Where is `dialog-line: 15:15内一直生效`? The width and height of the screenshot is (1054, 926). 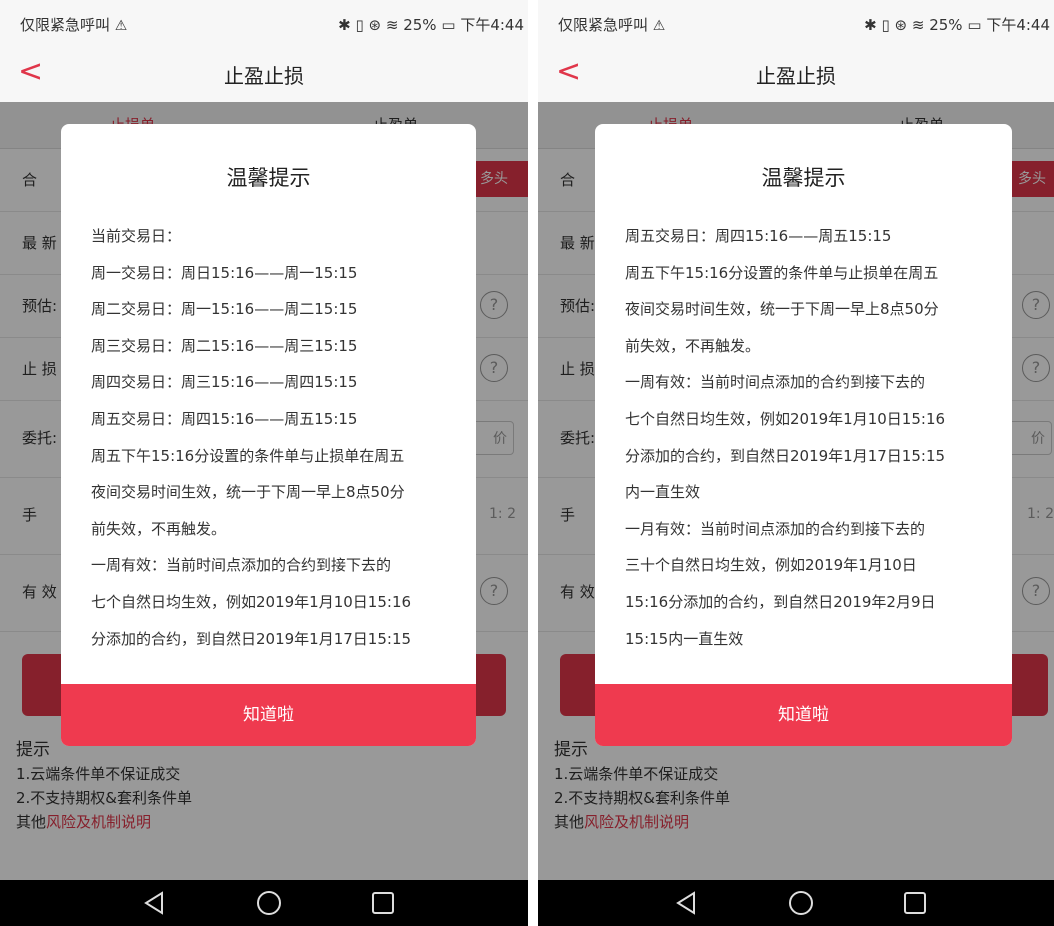
dialog-line: 15:15内一直生效 is located at coordinates (684, 638).